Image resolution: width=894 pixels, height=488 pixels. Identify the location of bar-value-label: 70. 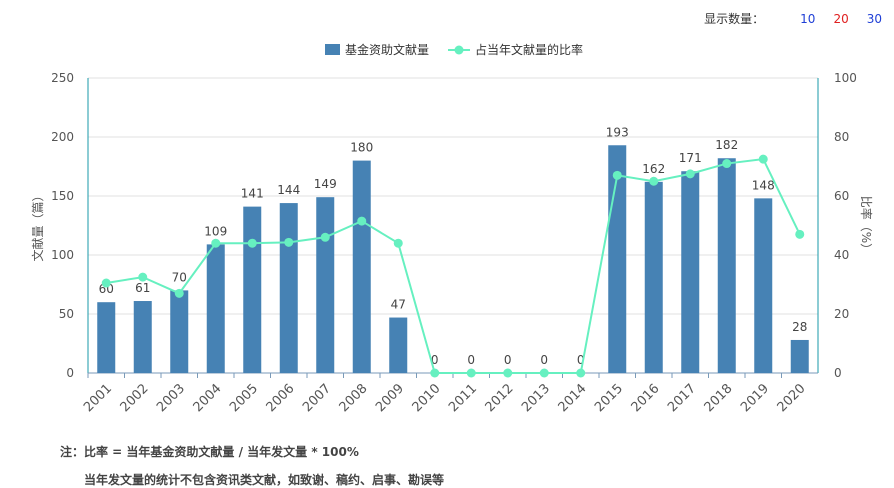
(179, 277).